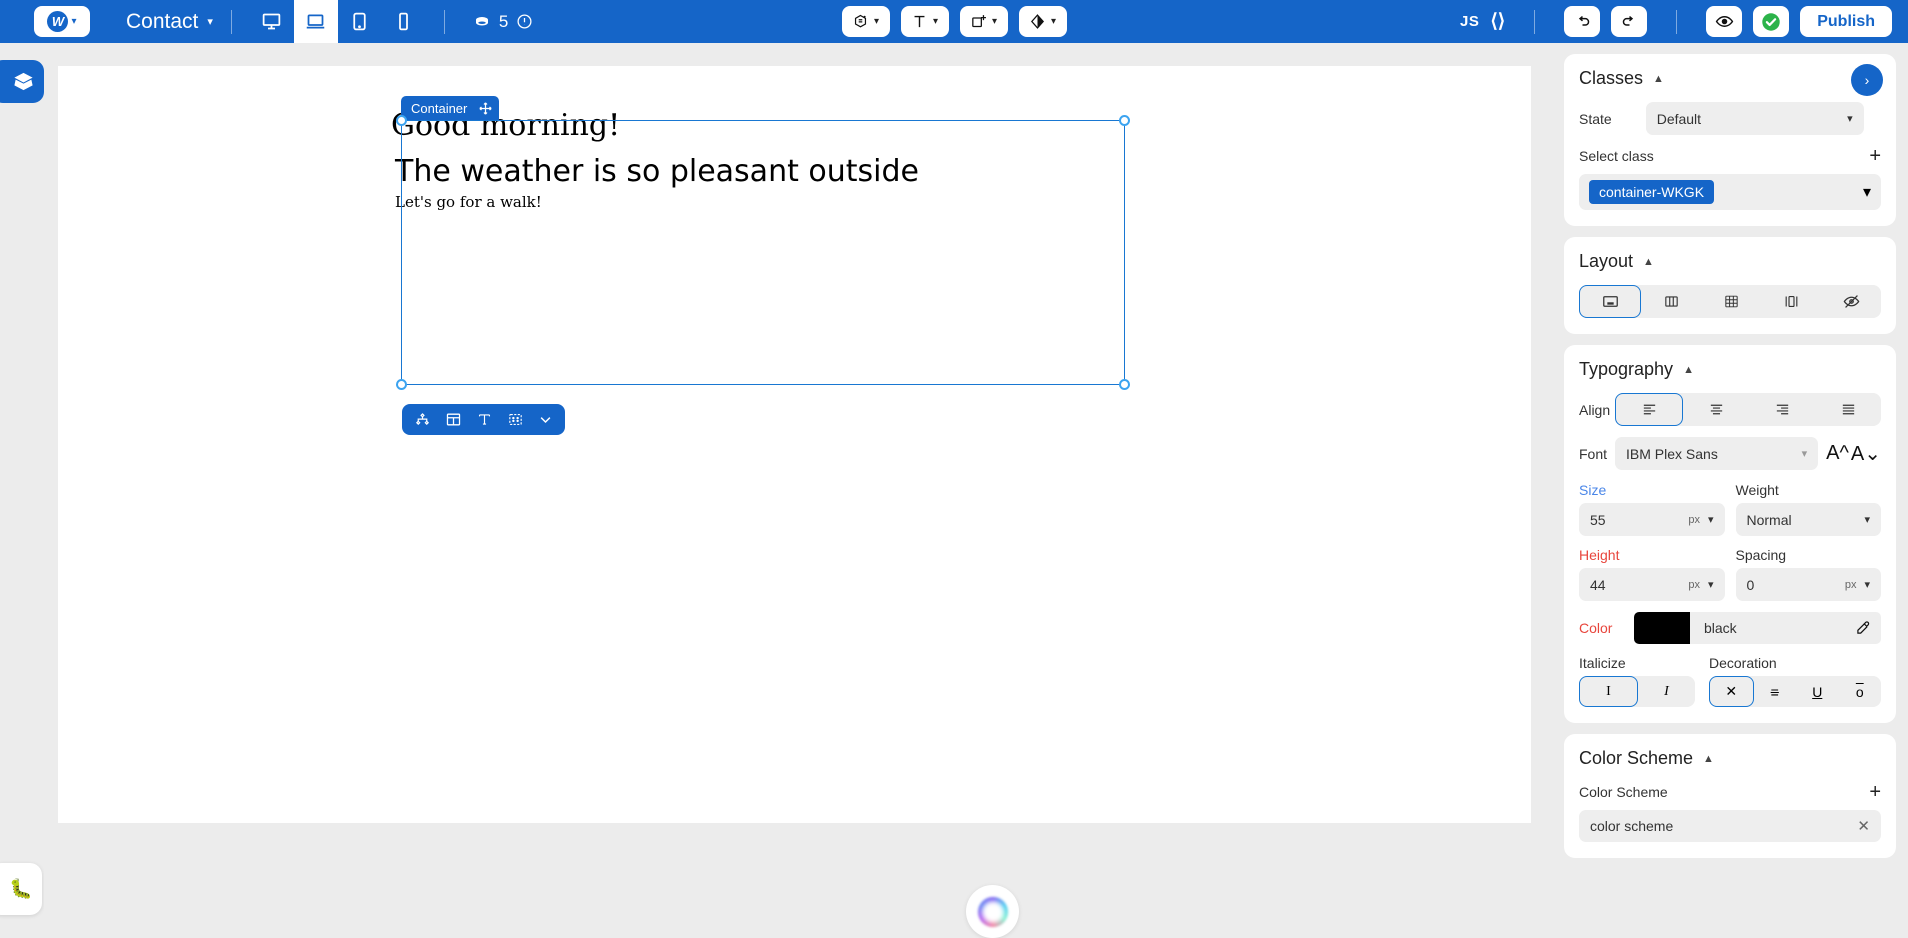  Describe the element at coordinates (1730, 192) in the screenshot. I see `class-select: container-WKGK ▾` at that location.